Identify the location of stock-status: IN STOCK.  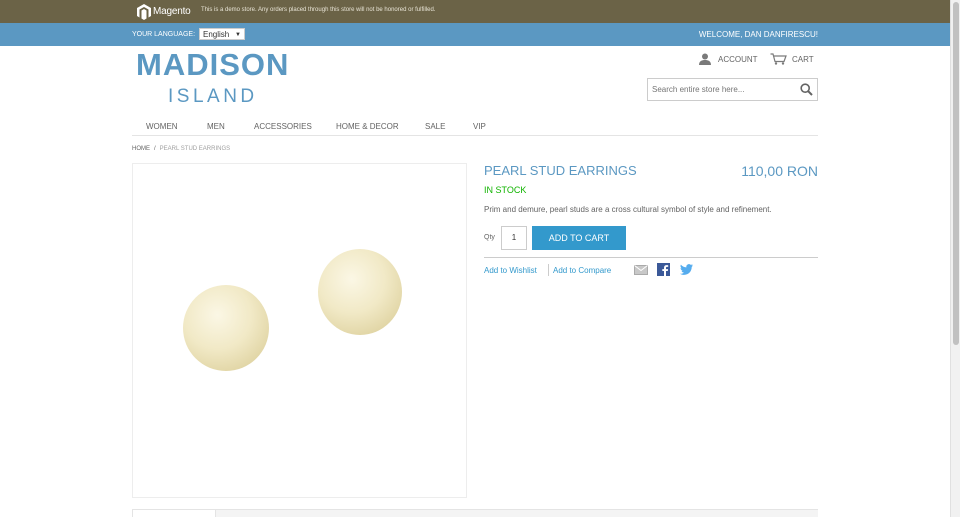
(505, 190).